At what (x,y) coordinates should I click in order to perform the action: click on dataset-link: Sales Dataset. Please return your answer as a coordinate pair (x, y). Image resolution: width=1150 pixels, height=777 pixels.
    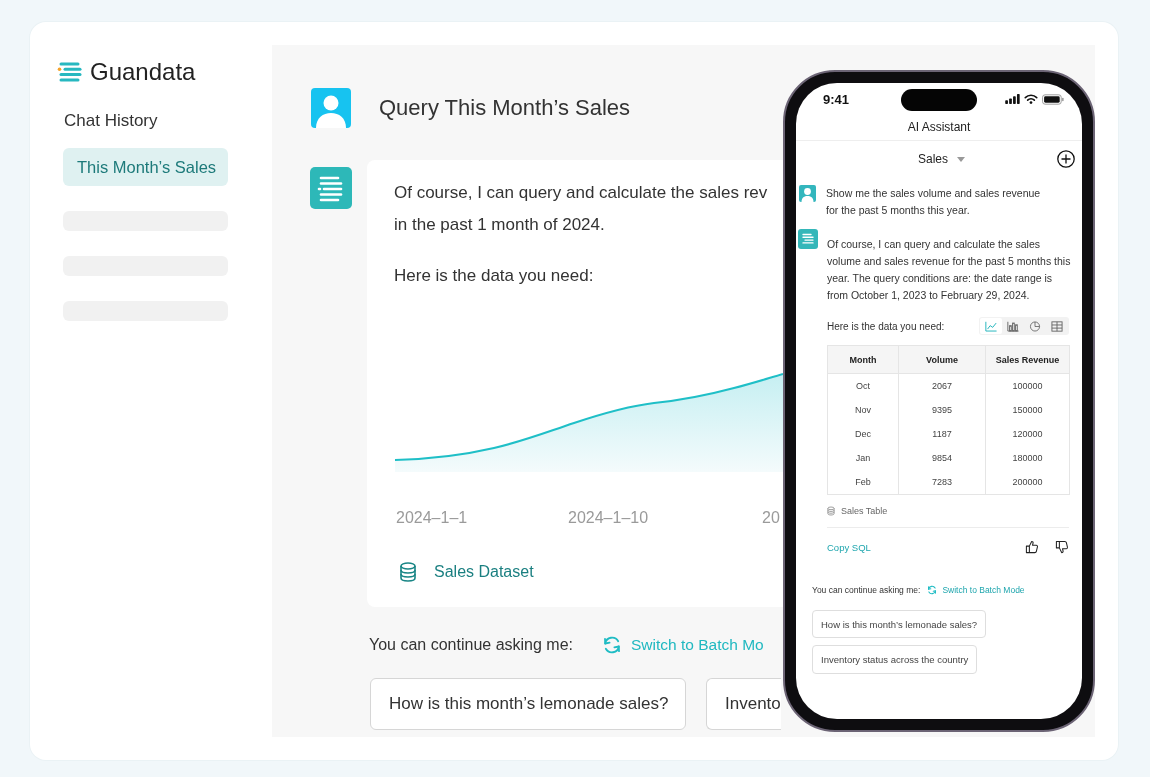
    Looking at the image, I should click on (466, 572).